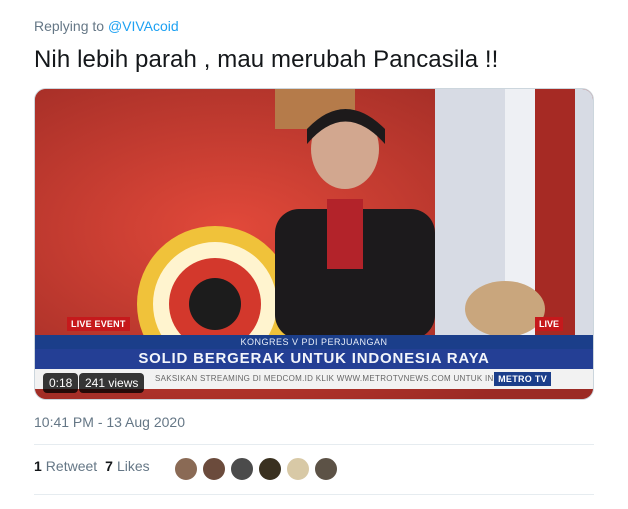 The width and height of the screenshot is (628, 509). I want to click on replied-handle-link: @VIVAcoid, so click(143, 26).